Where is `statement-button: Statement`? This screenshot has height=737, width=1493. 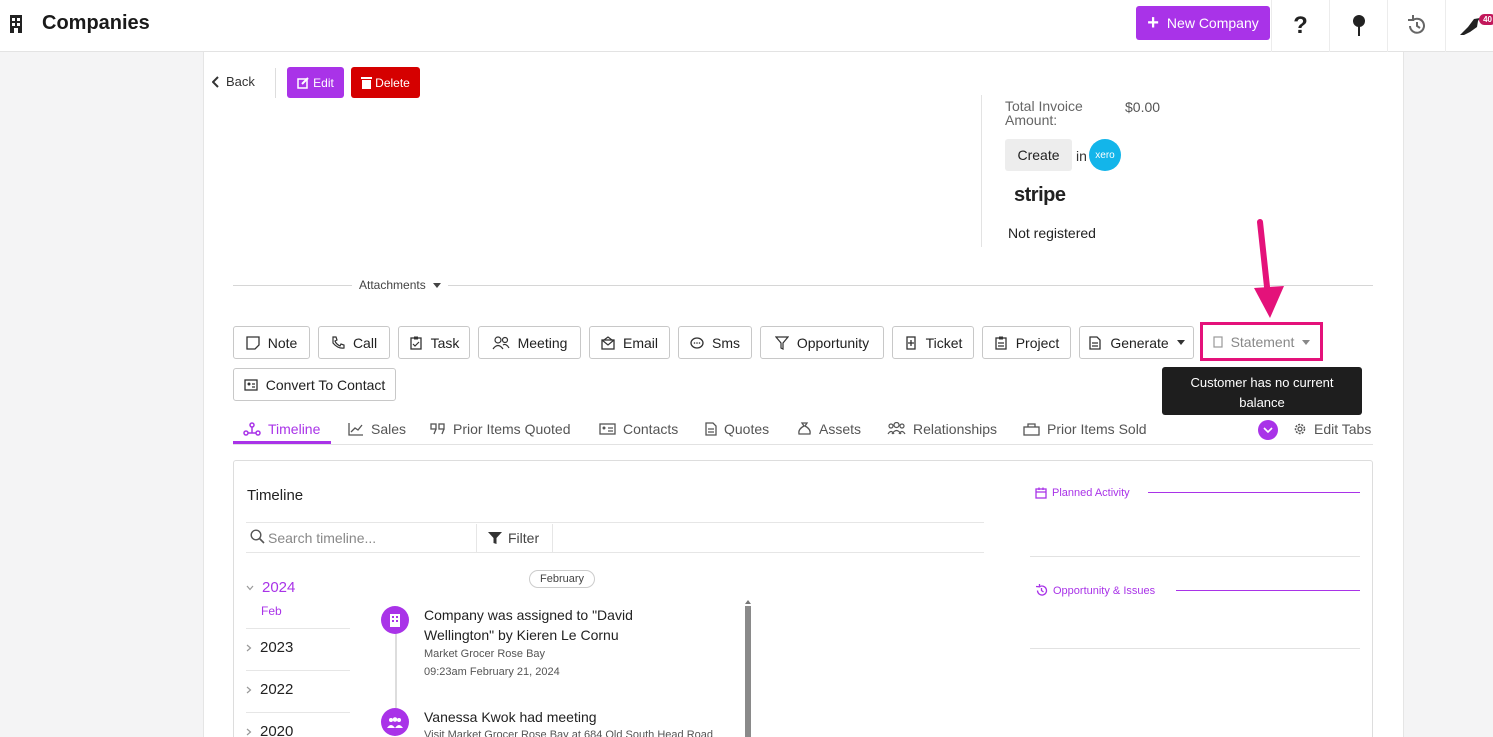
statement-button: Statement is located at coordinates (1261, 342).